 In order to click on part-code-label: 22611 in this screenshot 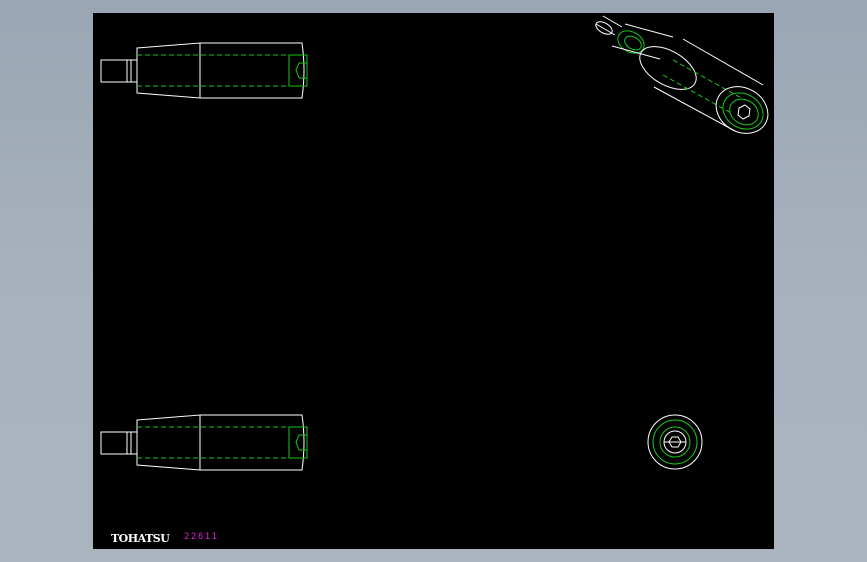, I will do `click(201, 537)`.